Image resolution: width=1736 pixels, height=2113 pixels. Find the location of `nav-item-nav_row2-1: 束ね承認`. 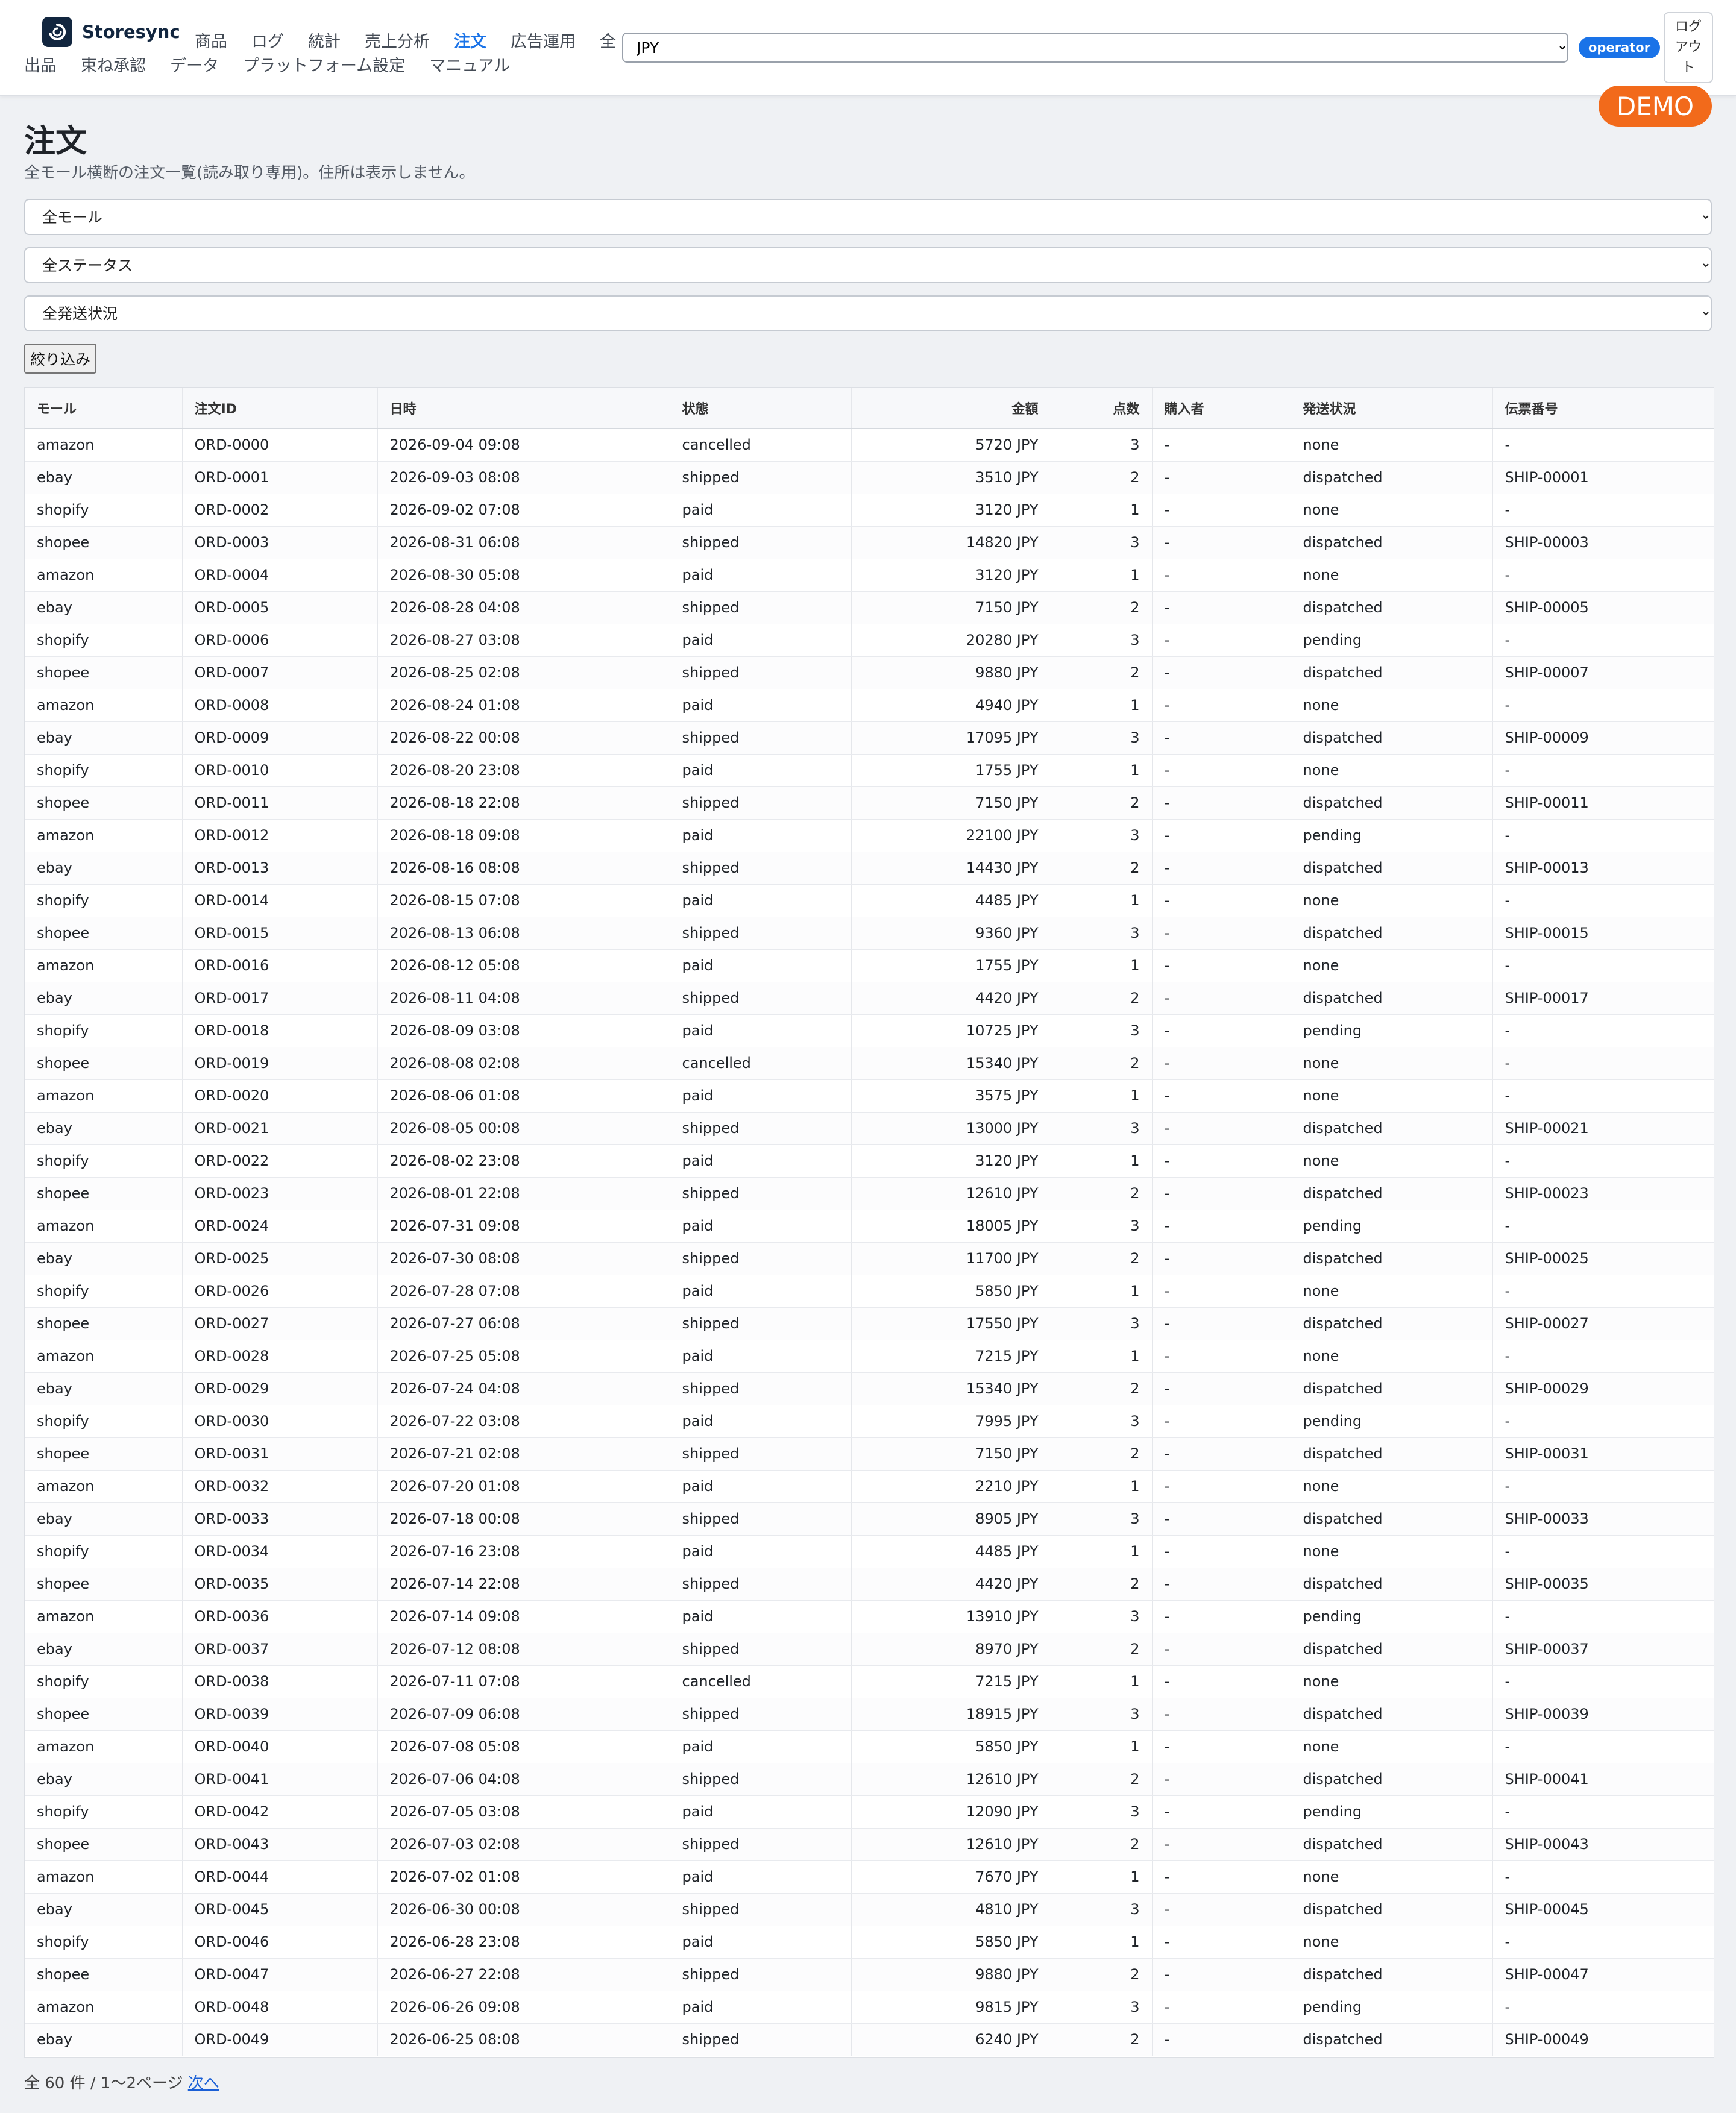

nav-item-nav_row2-1: 束ね承認 is located at coordinates (113, 64).